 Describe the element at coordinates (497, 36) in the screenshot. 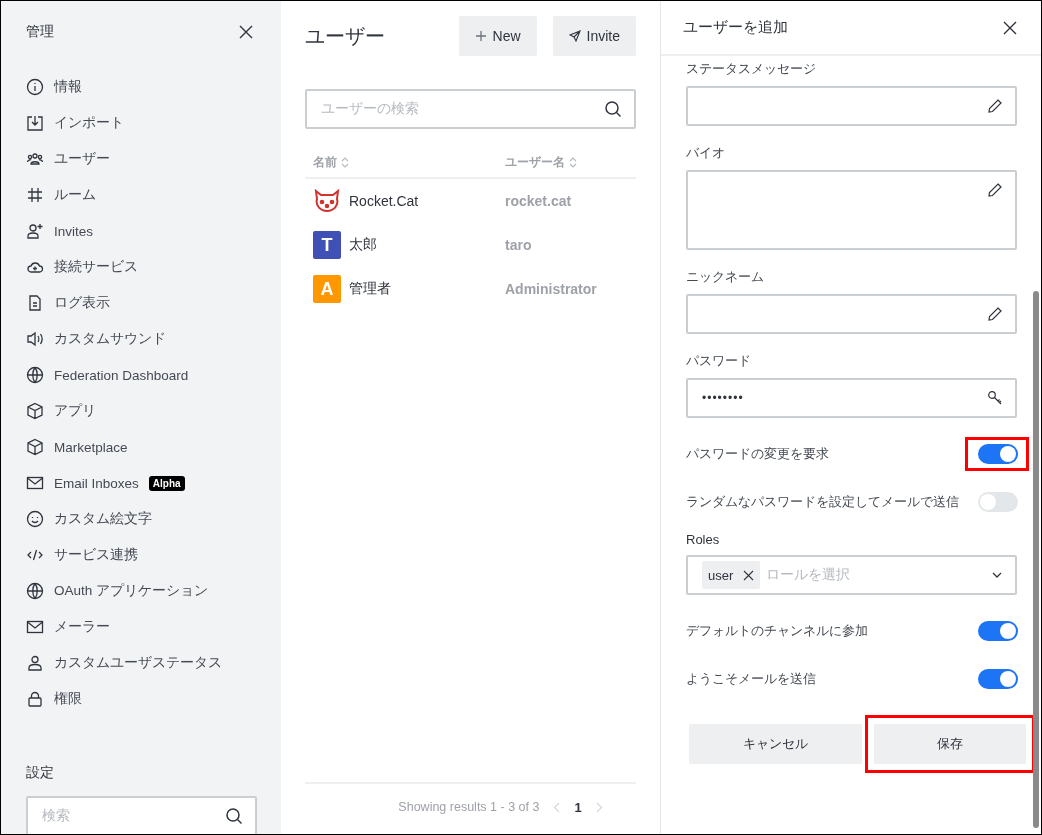

I see `new-button: New` at that location.